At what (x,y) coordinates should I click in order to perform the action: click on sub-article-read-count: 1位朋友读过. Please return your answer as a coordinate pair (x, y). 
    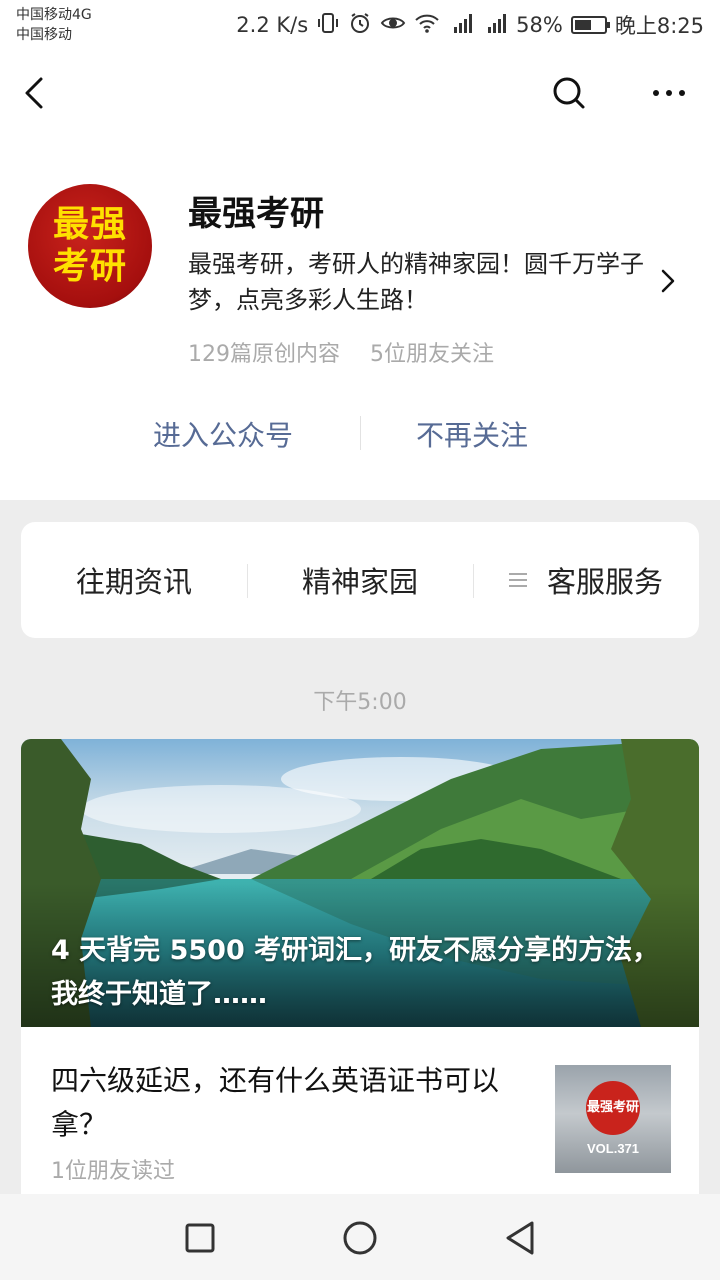
    Looking at the image, I should click on (113, 1171).